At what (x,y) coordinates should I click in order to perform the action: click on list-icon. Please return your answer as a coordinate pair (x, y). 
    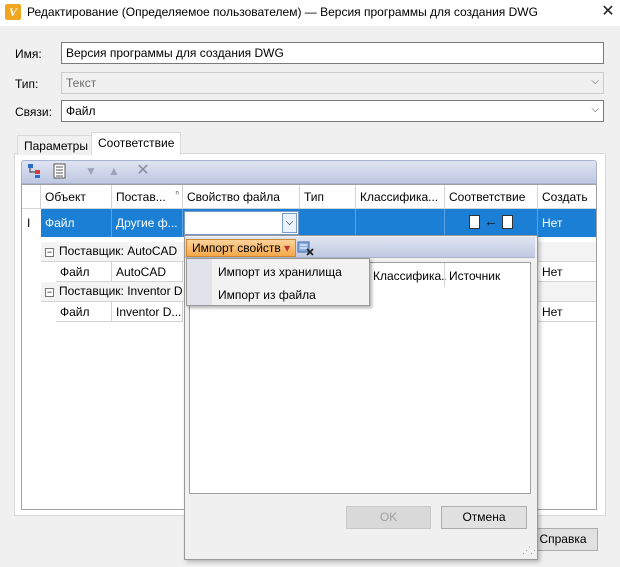
    Looking at the image, I should click on (60, 171).